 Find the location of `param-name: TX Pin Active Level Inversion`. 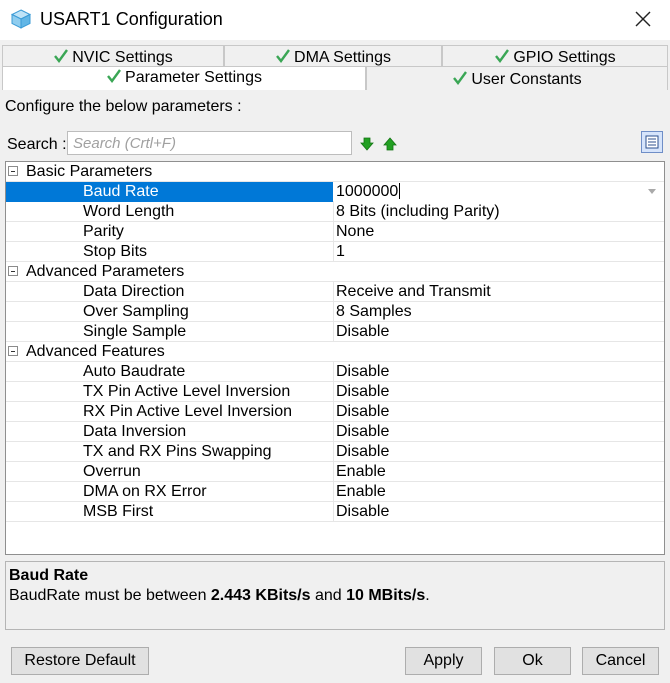

param-name: TX Pin Active Level Inversion is located at coordinates (187, 391).